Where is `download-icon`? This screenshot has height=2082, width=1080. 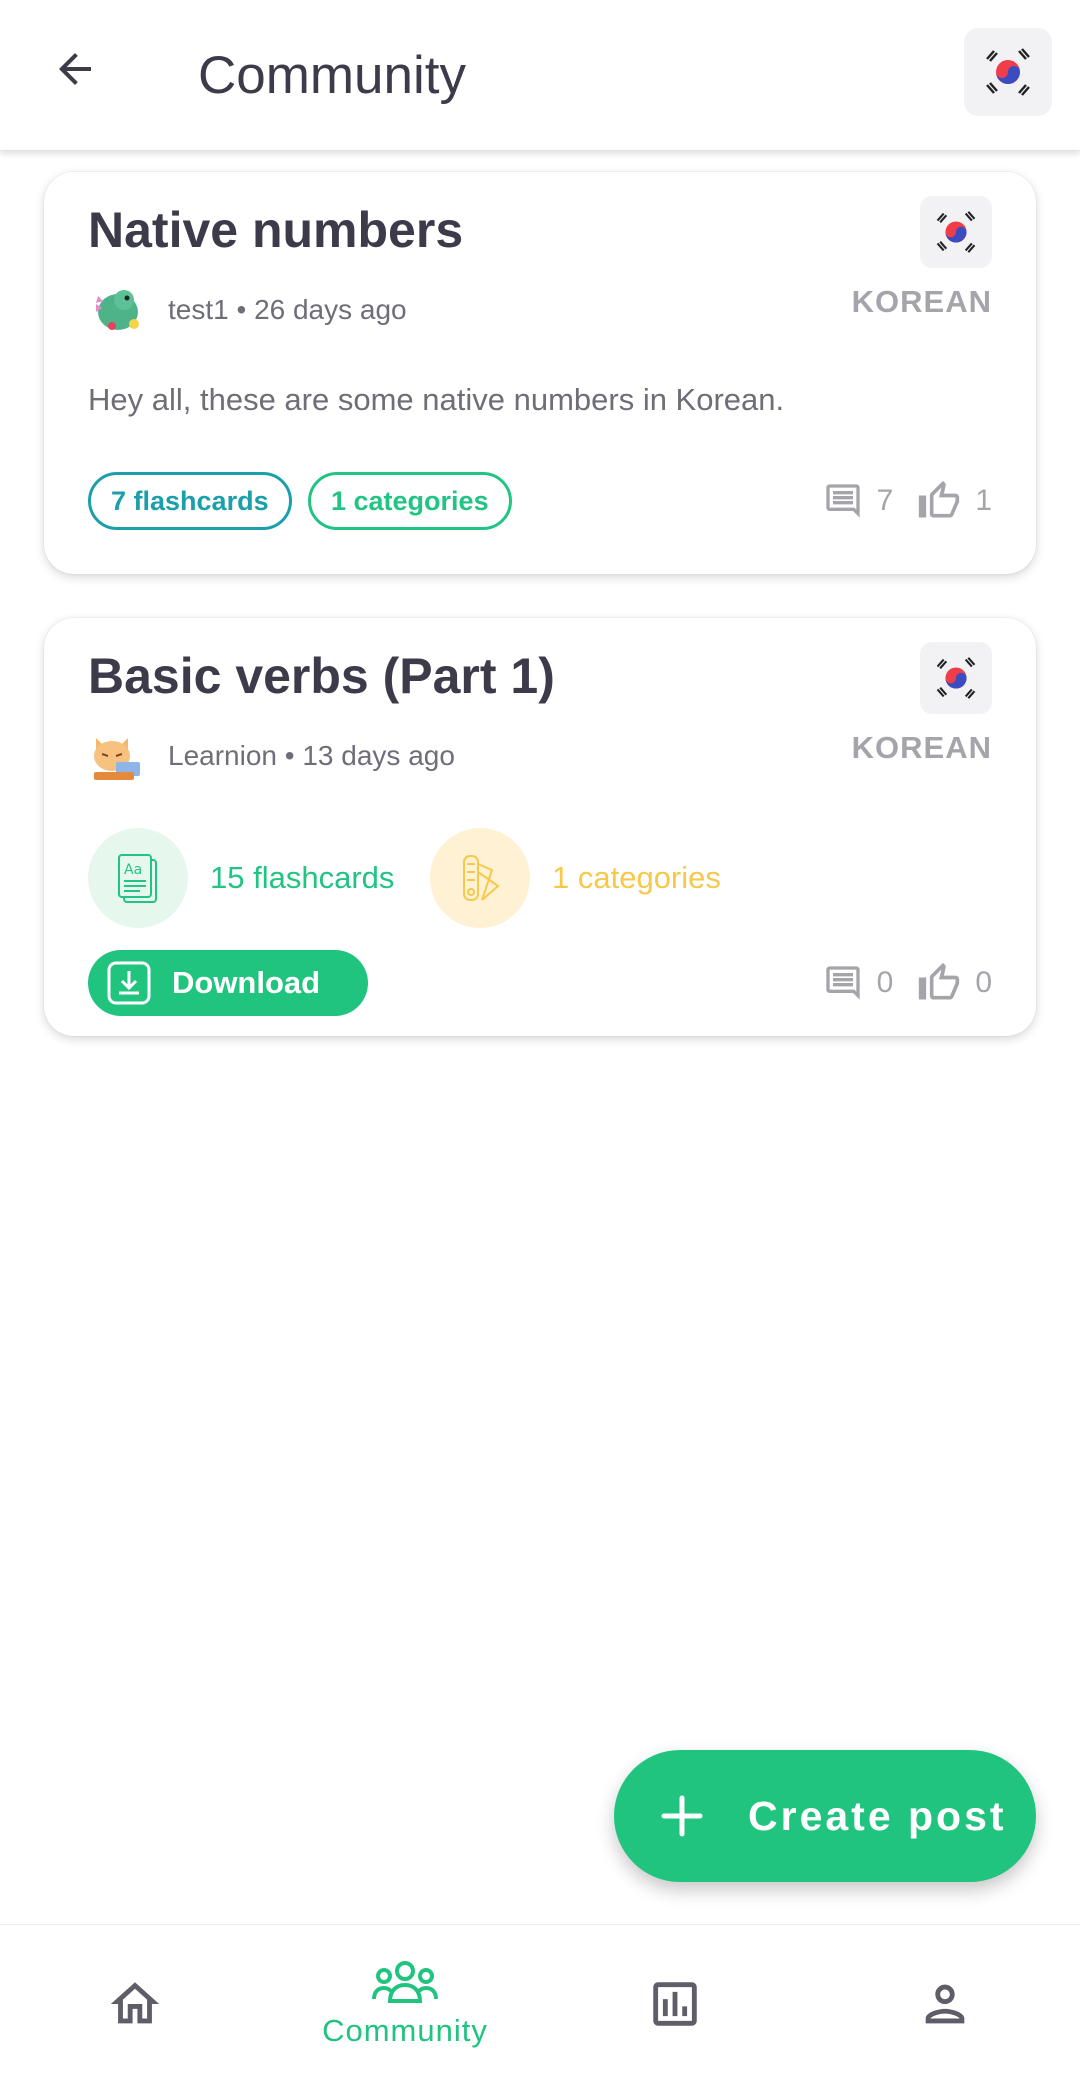
download-icon is located at coordinates (129, 983).